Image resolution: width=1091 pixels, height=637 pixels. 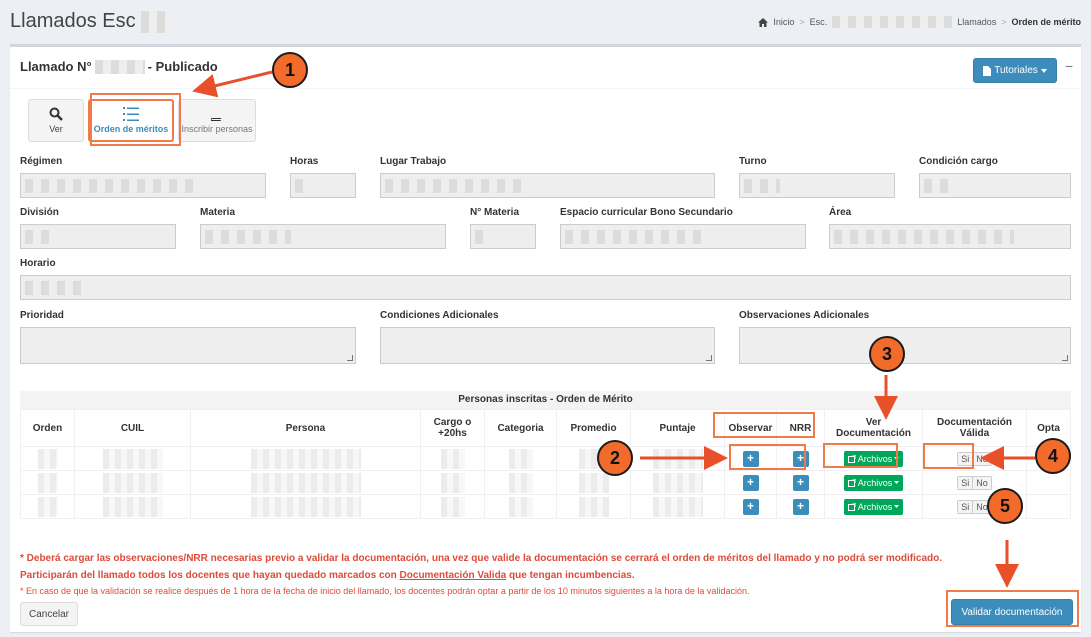 What do you see at coordinates (453, 575) in the screenshot?
I see `documentacion-valida-link: Documentación Valida` at bounding box center [453, 575].